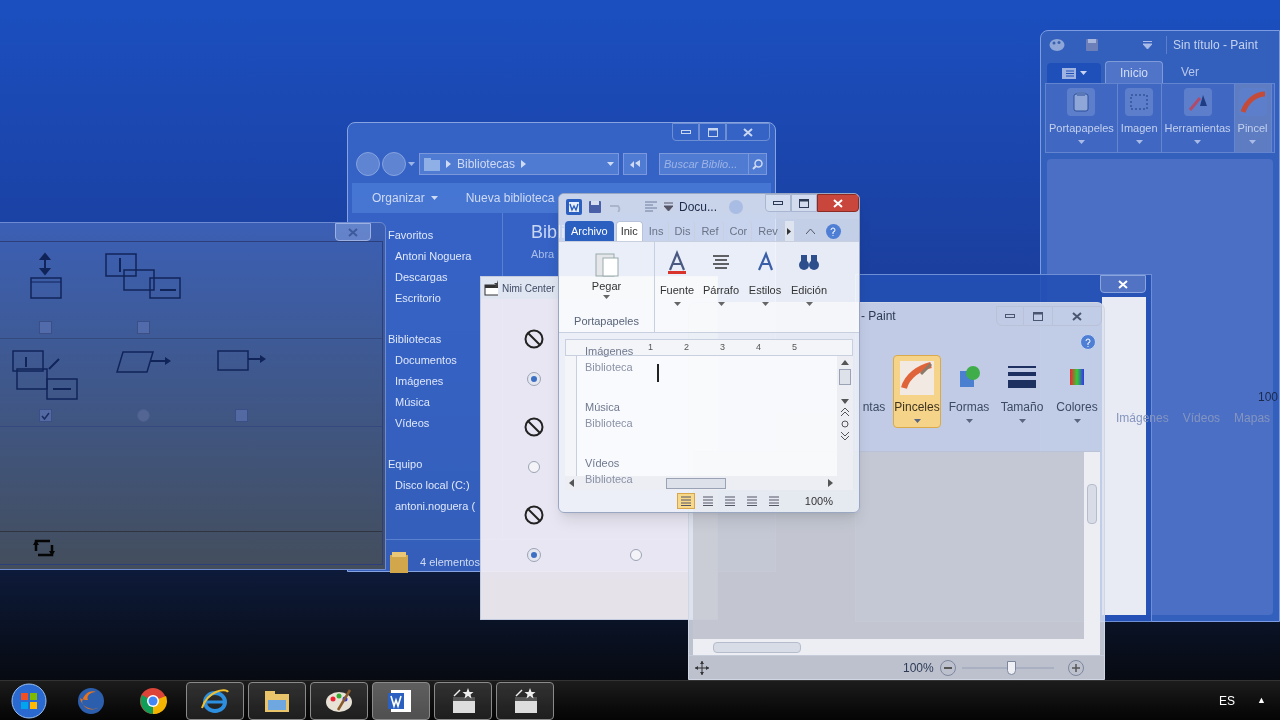  What do you see at coordinates (1252, 128) in the screenshot?
I see `group-label: Pincel` at bounding box center [1252, 128].